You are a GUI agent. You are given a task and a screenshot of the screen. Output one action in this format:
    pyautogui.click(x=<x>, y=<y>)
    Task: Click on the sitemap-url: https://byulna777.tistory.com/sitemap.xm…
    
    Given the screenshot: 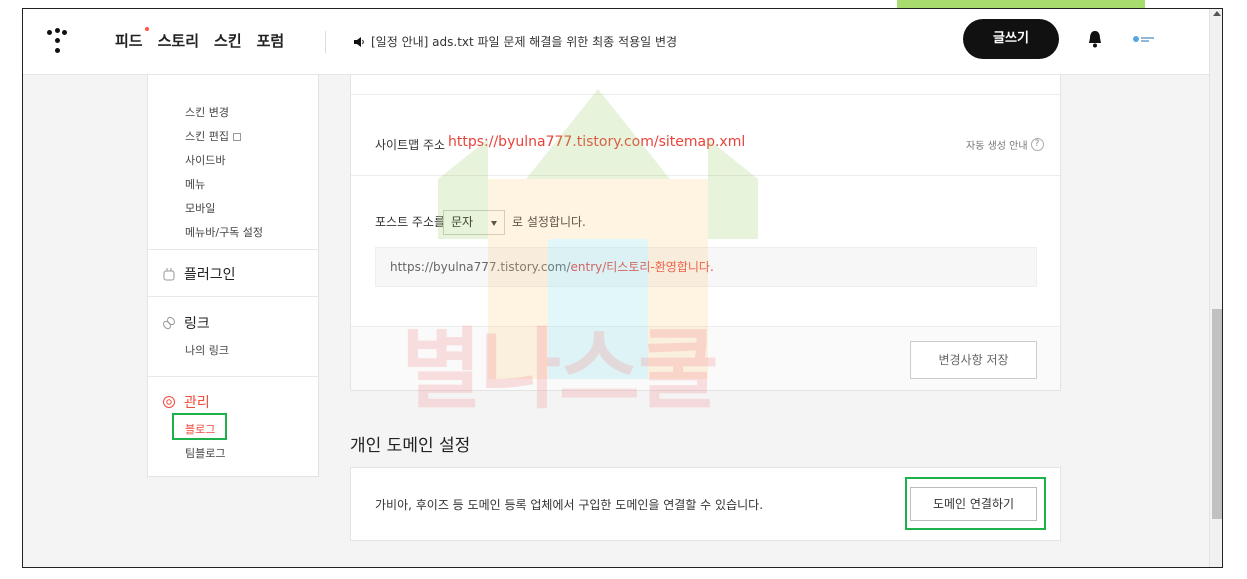 What is the action you would take?
    pyautogui.click(x=596, y=142)
    